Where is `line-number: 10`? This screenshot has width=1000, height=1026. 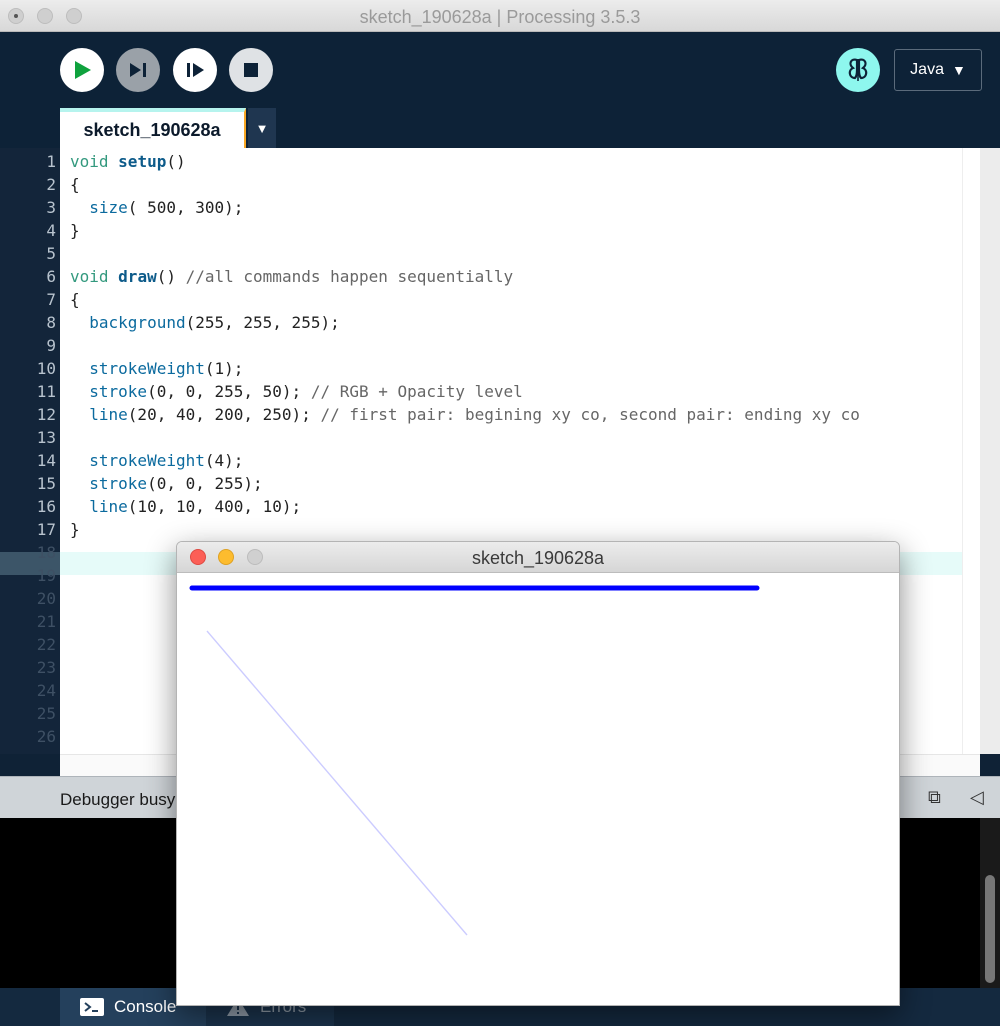 line-number: 10 is located at coordinates (46, 368).